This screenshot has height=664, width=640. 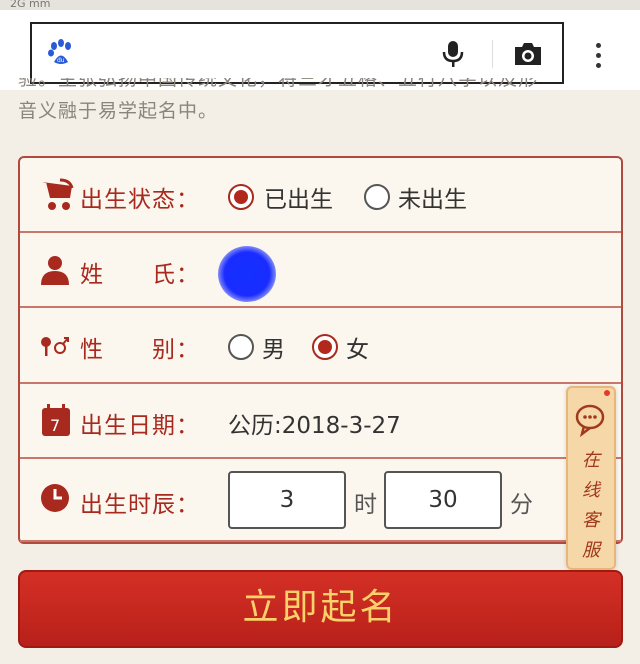 I want to click on radio-male, so click(x=241, y=347).